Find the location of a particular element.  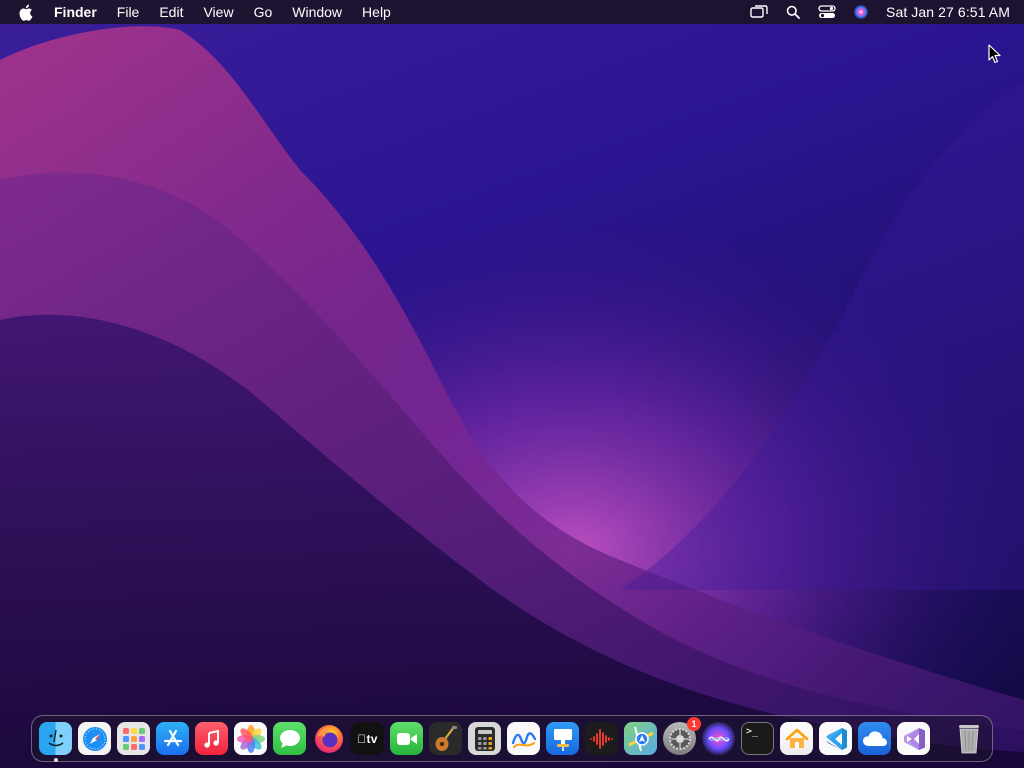

menu-view: View is located at coordinates (218, 12).